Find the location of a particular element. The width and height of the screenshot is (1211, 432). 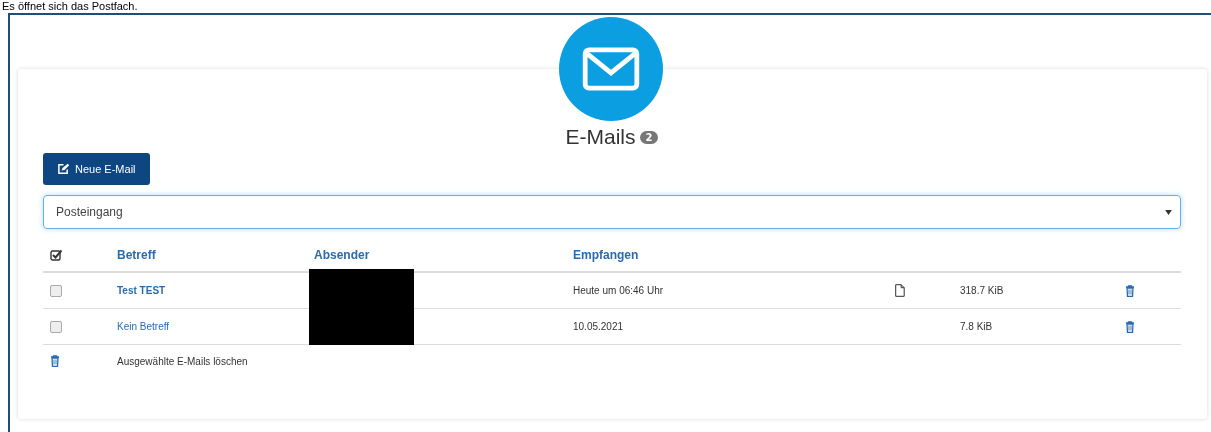

dropdown-caret-icon is located at coordinates (1168, 212).